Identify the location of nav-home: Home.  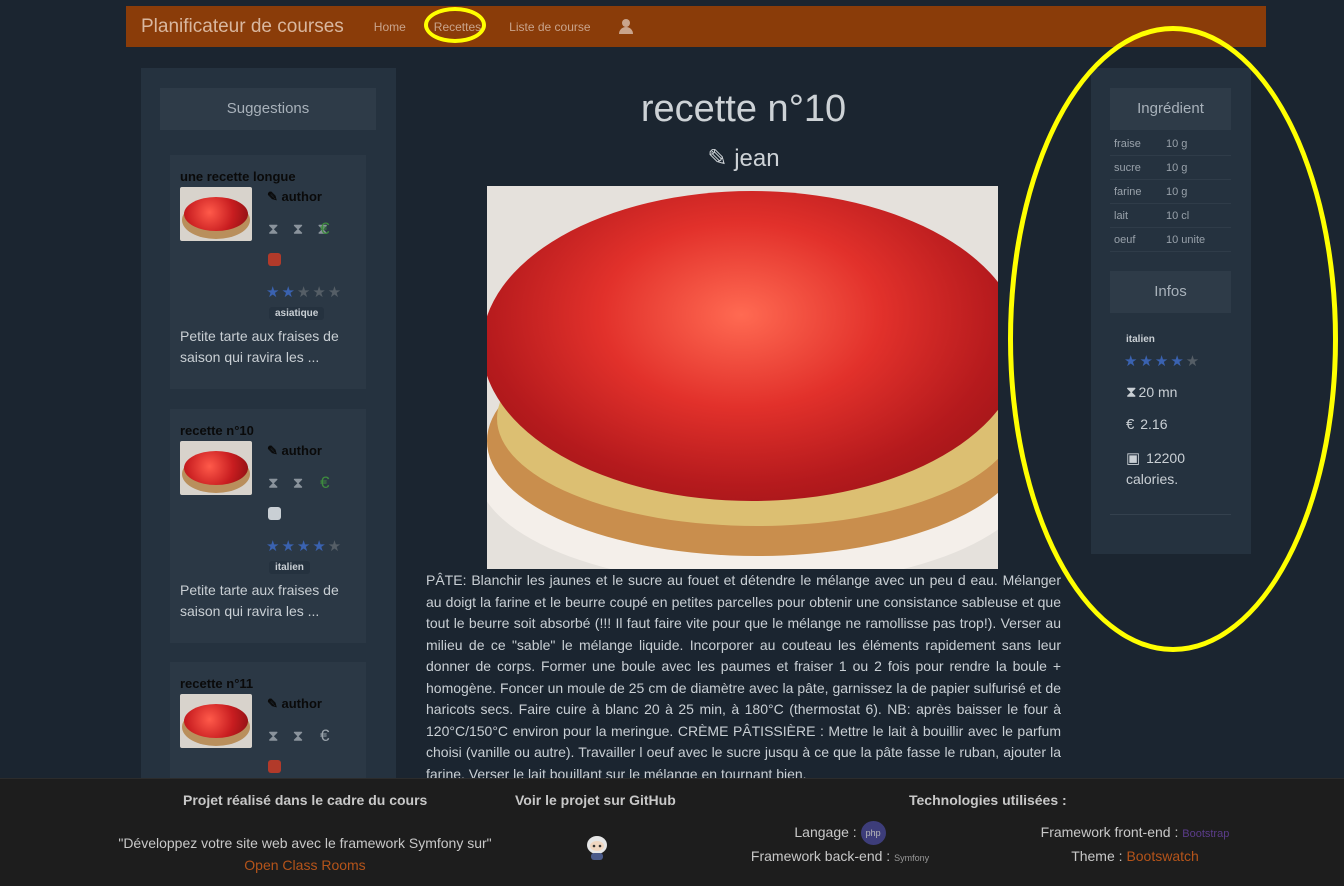
(390, 27).